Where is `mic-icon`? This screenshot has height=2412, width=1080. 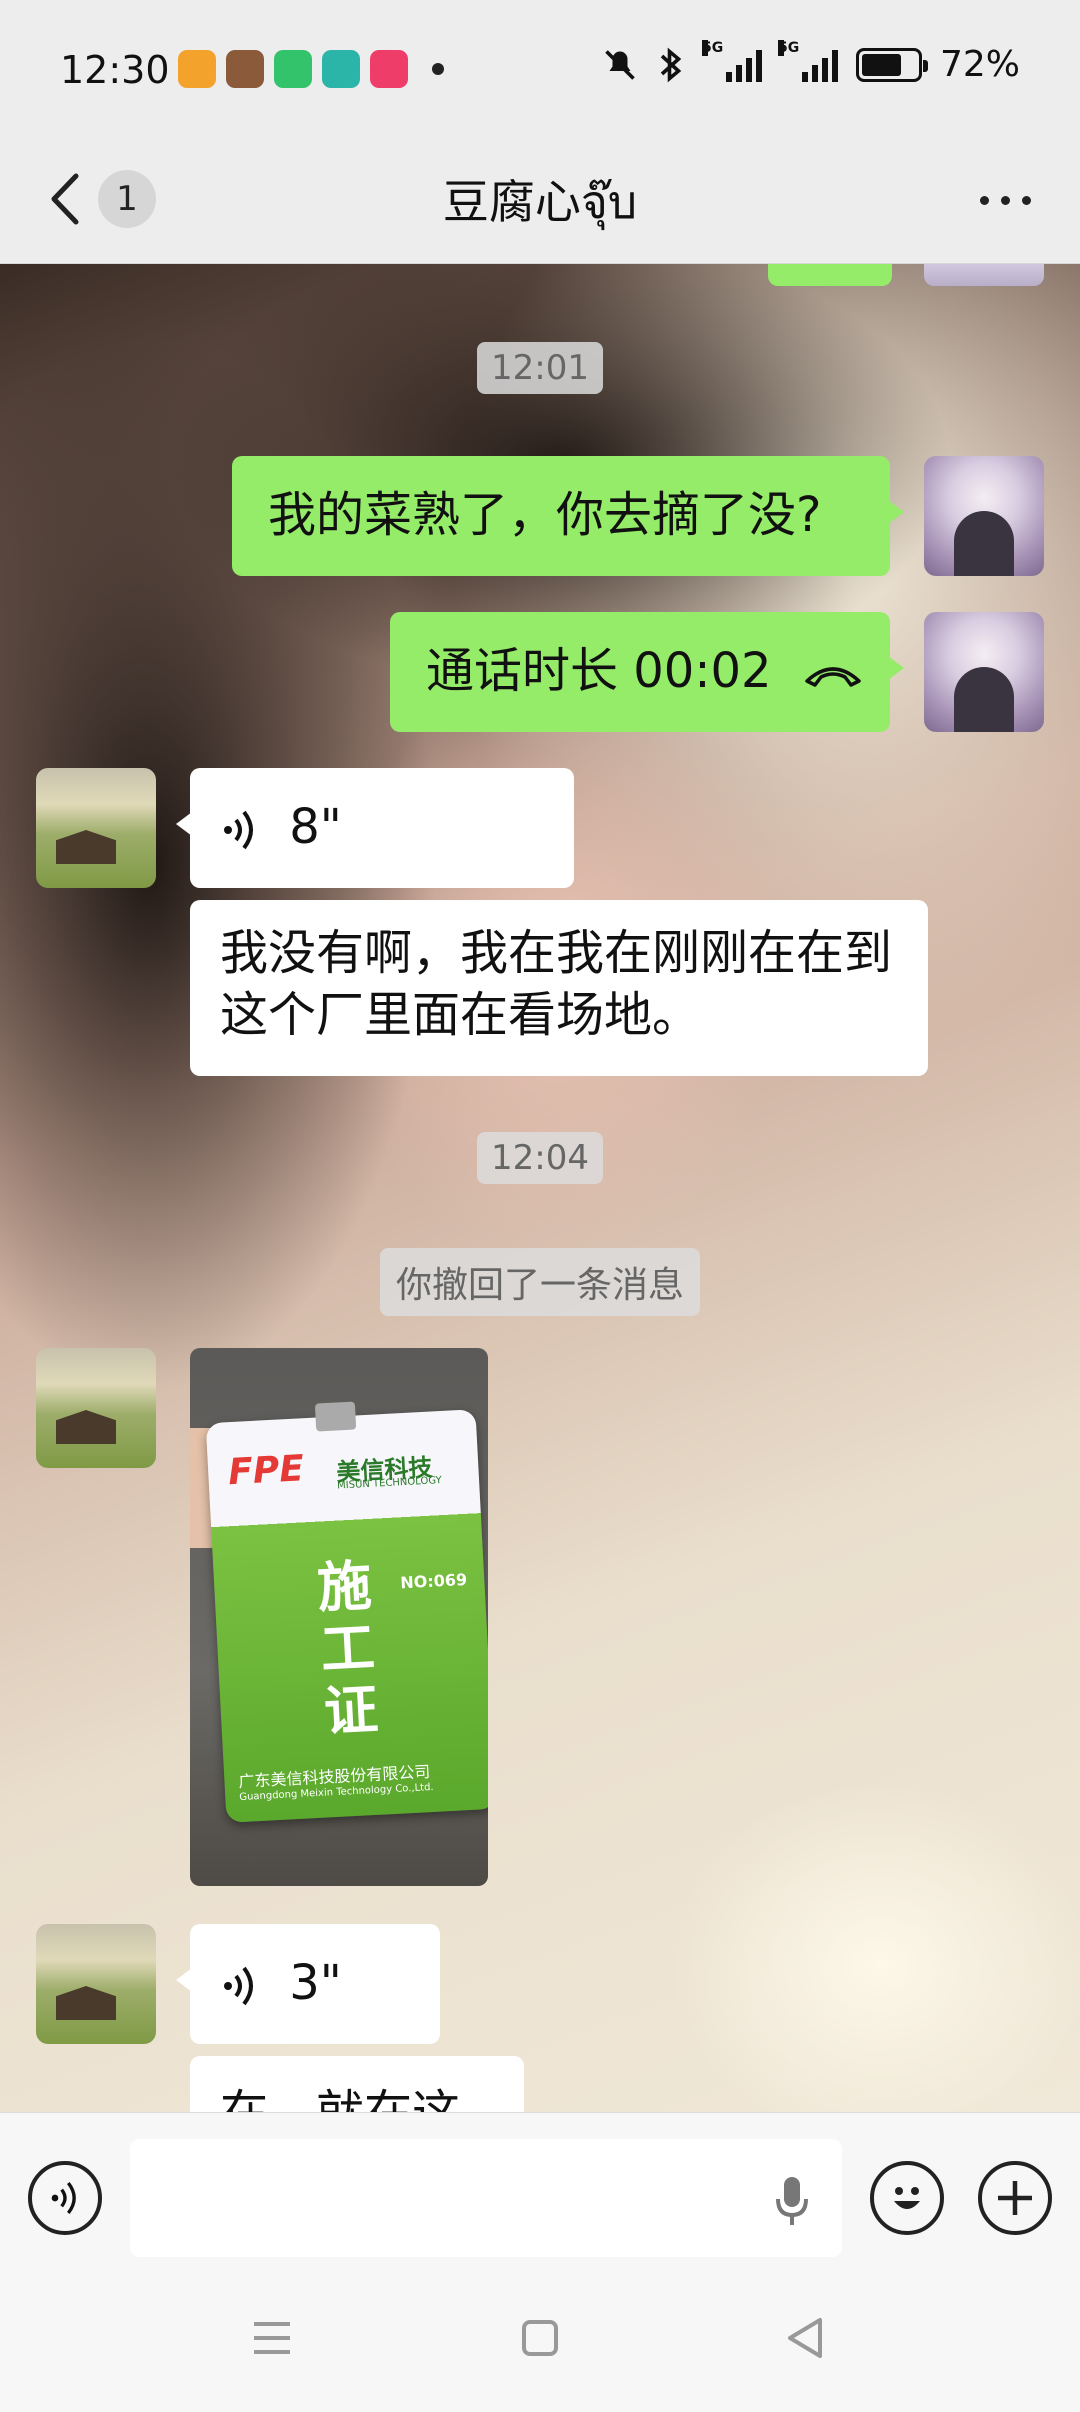
mic-icon is located at coordinates (792, 2200).